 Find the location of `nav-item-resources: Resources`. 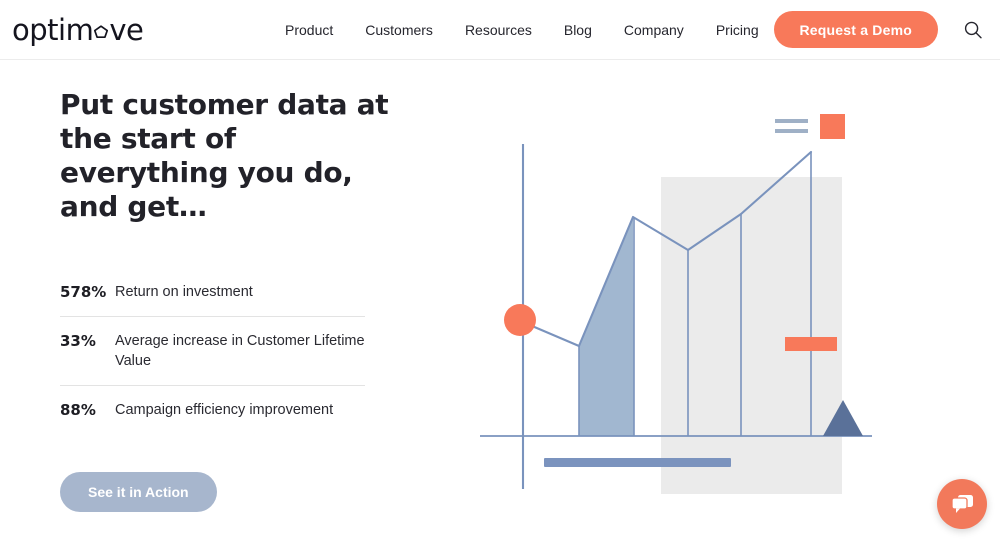

nav-item-resources: Resources is located at coordinates (498, 30).